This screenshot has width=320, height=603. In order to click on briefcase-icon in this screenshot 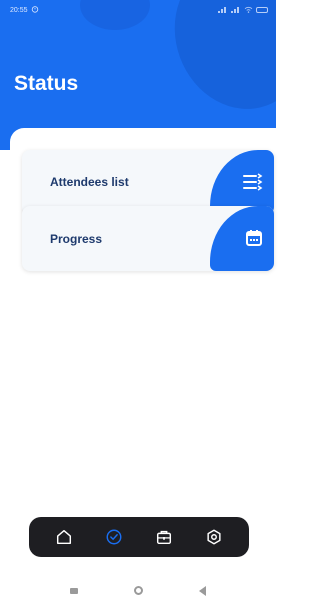, I will do `click(164, 537)`.